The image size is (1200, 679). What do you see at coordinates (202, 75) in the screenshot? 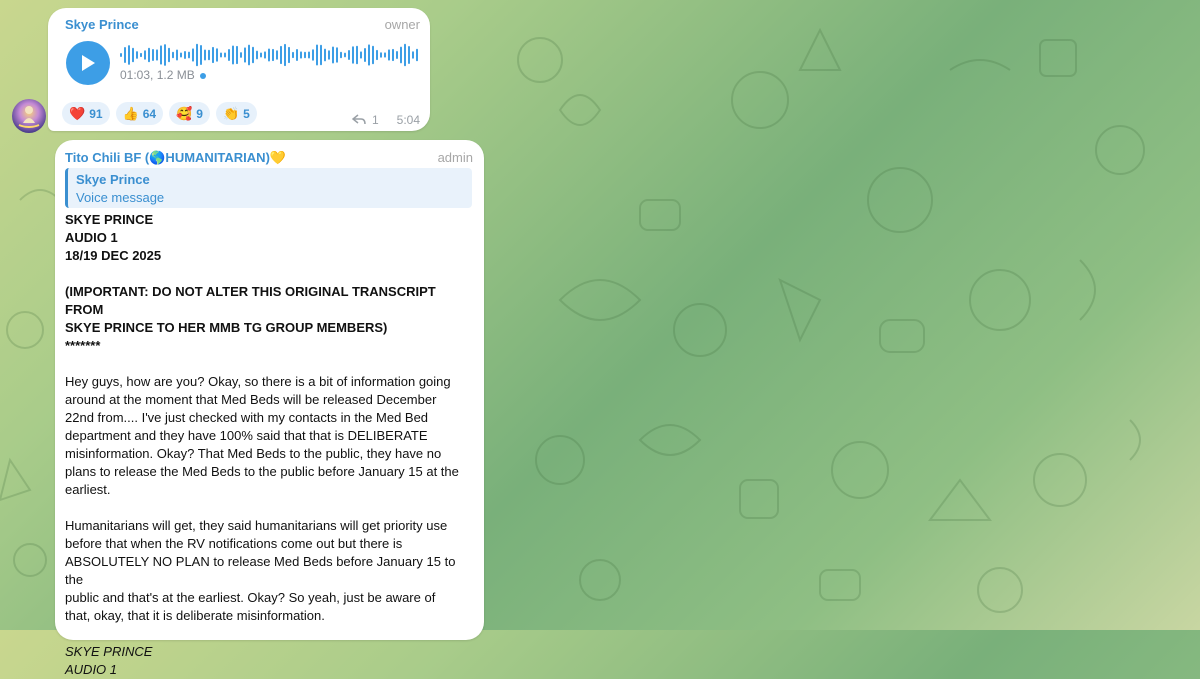
I see `unplayed-dot` at bounding box center [202, 75].